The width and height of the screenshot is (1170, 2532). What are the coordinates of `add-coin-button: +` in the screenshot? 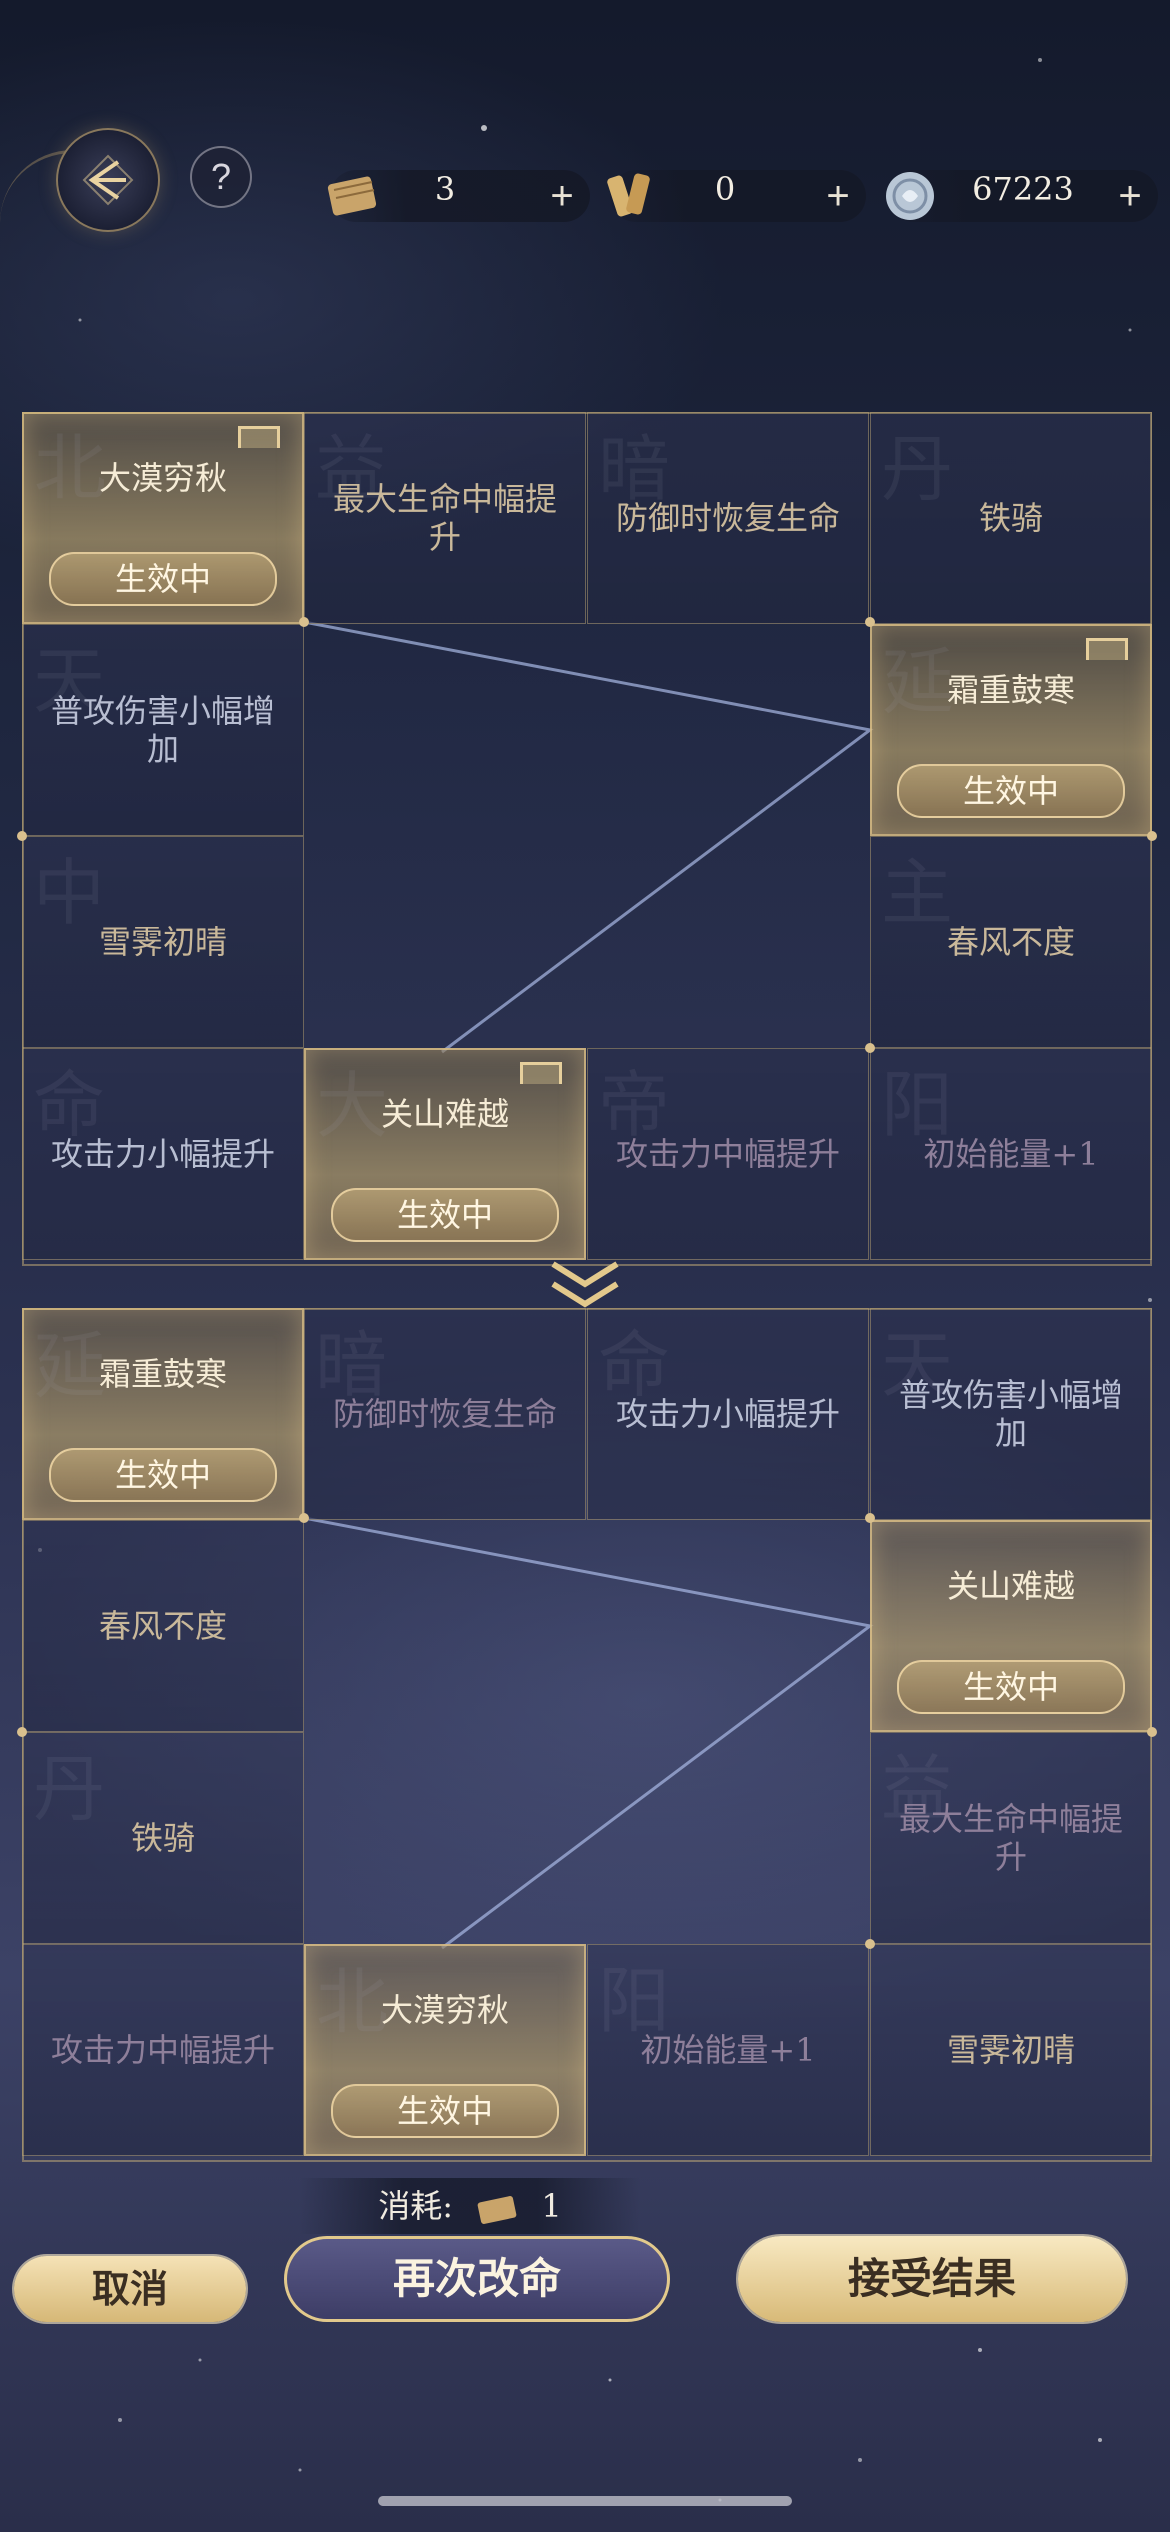 It's located at (1130, 196).